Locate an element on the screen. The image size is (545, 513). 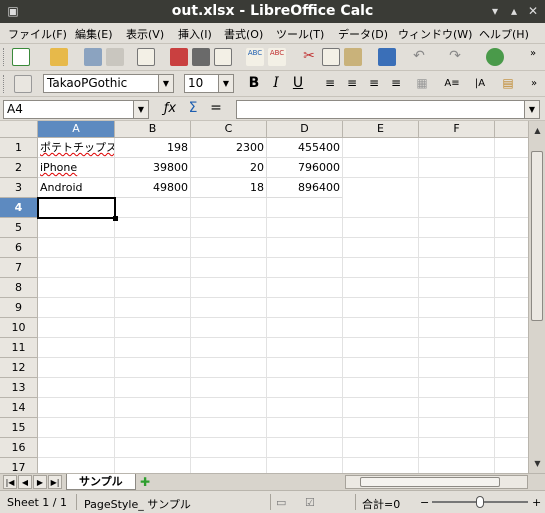
page-style: PageStyle_ サンプル is located at coordinates (137, 504).